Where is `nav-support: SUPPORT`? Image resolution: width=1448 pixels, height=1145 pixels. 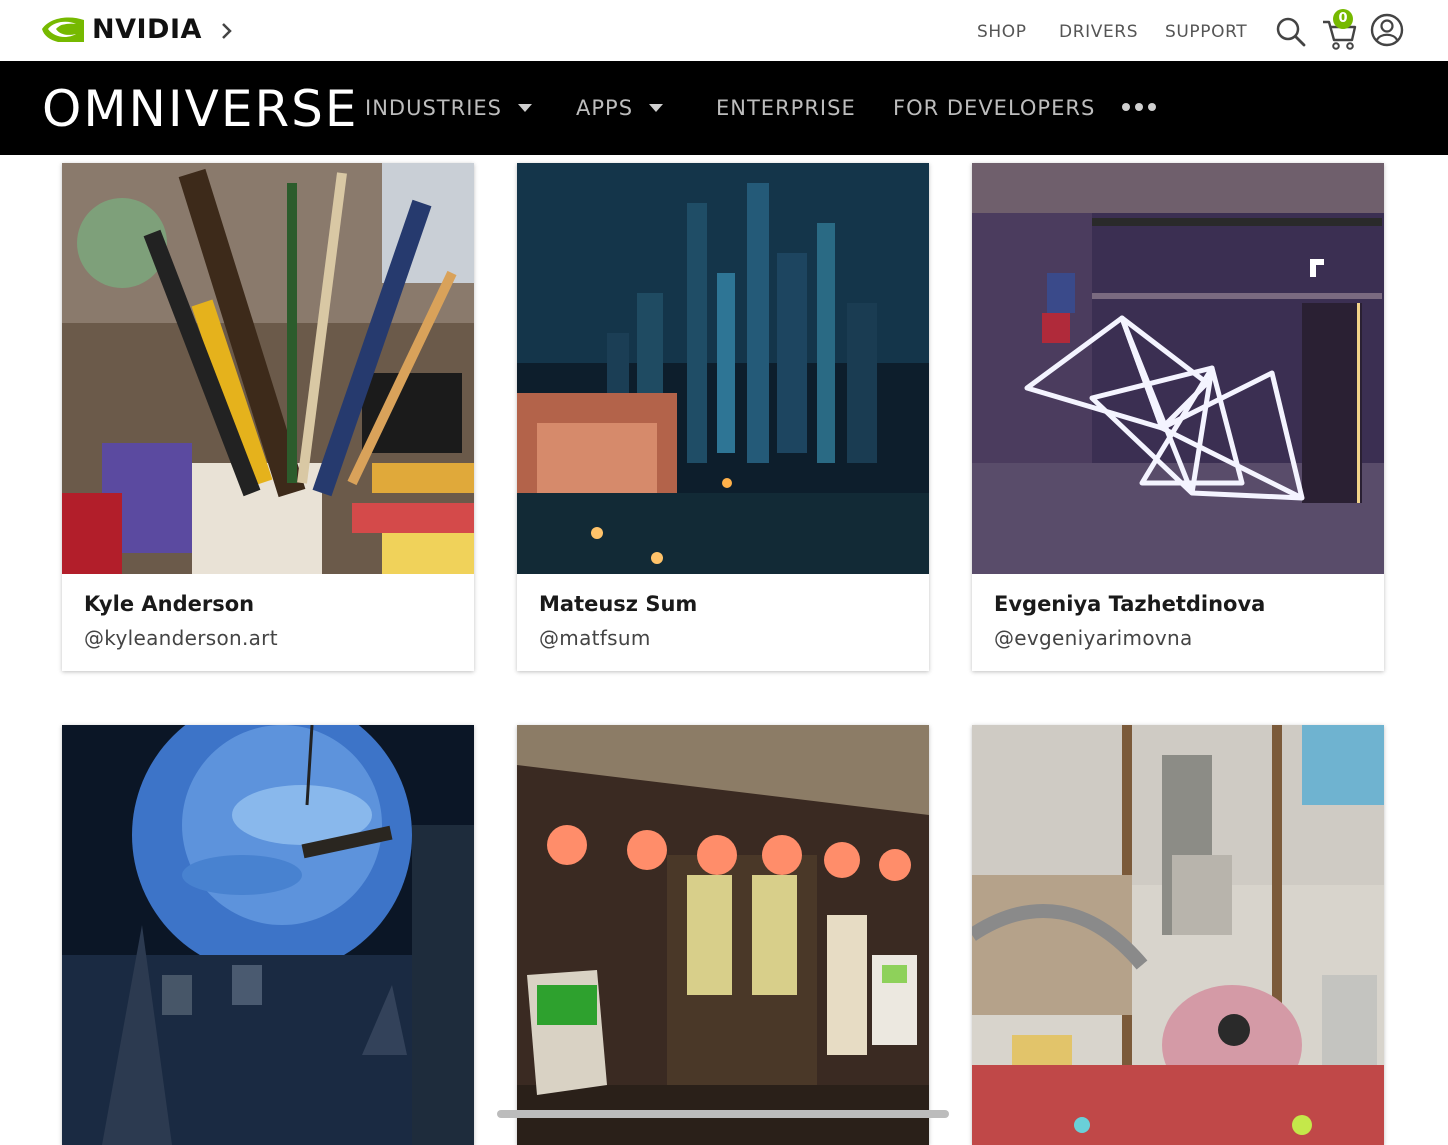 nav-support: SUPPORT is located at coordinates (1206, 32).